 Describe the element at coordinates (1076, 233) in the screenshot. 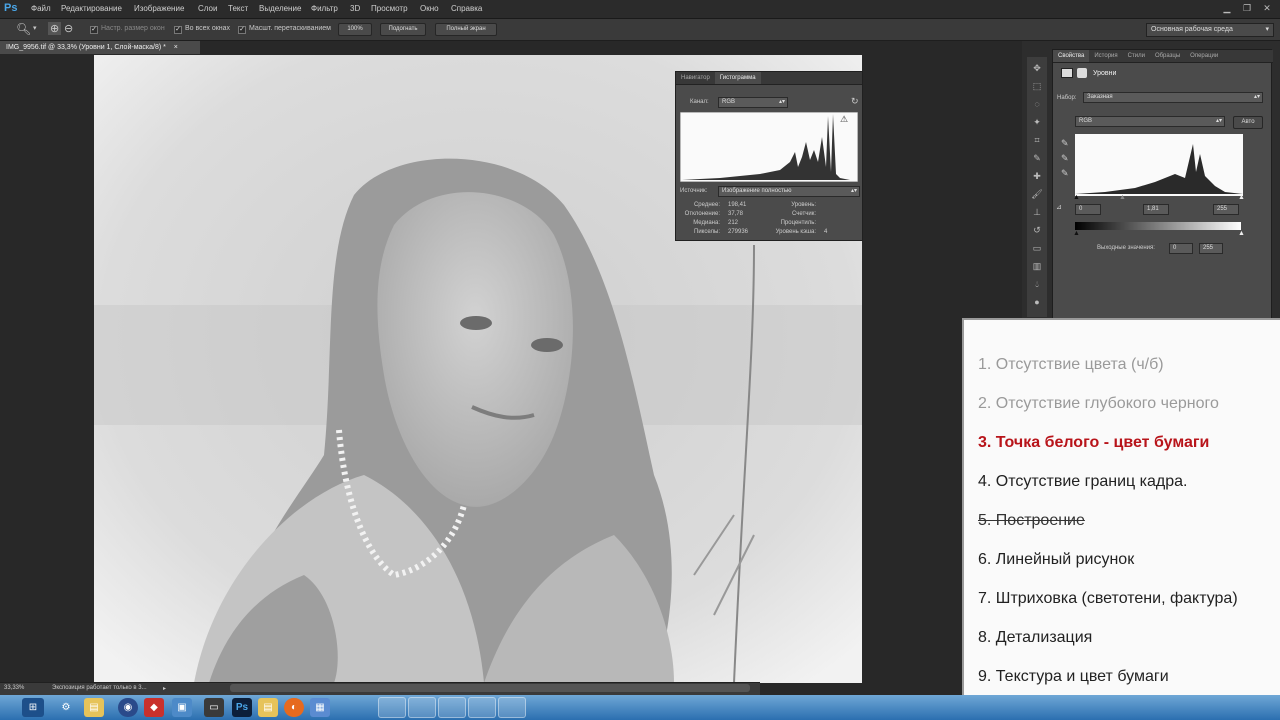

I see `output-black-slider: ▲` at that location.